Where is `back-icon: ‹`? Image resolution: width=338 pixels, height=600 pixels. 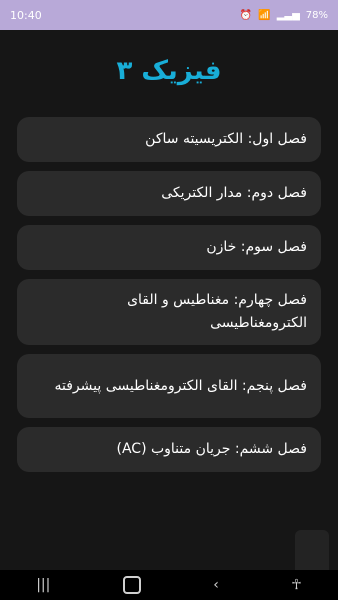 back-icon: ‹ is located at coordinates (216, 585).